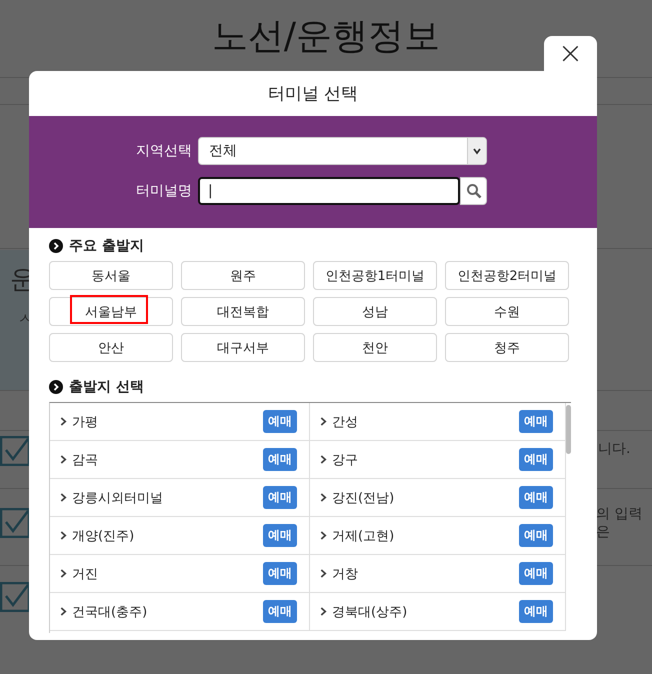  What do you see at coordinates (326, 37) in the screenshot?
I see `page-title: 노선/운행정보` at bounding box center [326, 37].